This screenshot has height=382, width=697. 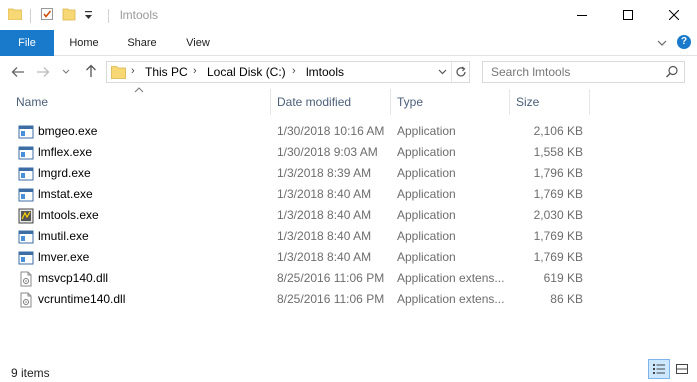 I want to click on file-name: bmgeo.exe, so click(x=67, y=131).